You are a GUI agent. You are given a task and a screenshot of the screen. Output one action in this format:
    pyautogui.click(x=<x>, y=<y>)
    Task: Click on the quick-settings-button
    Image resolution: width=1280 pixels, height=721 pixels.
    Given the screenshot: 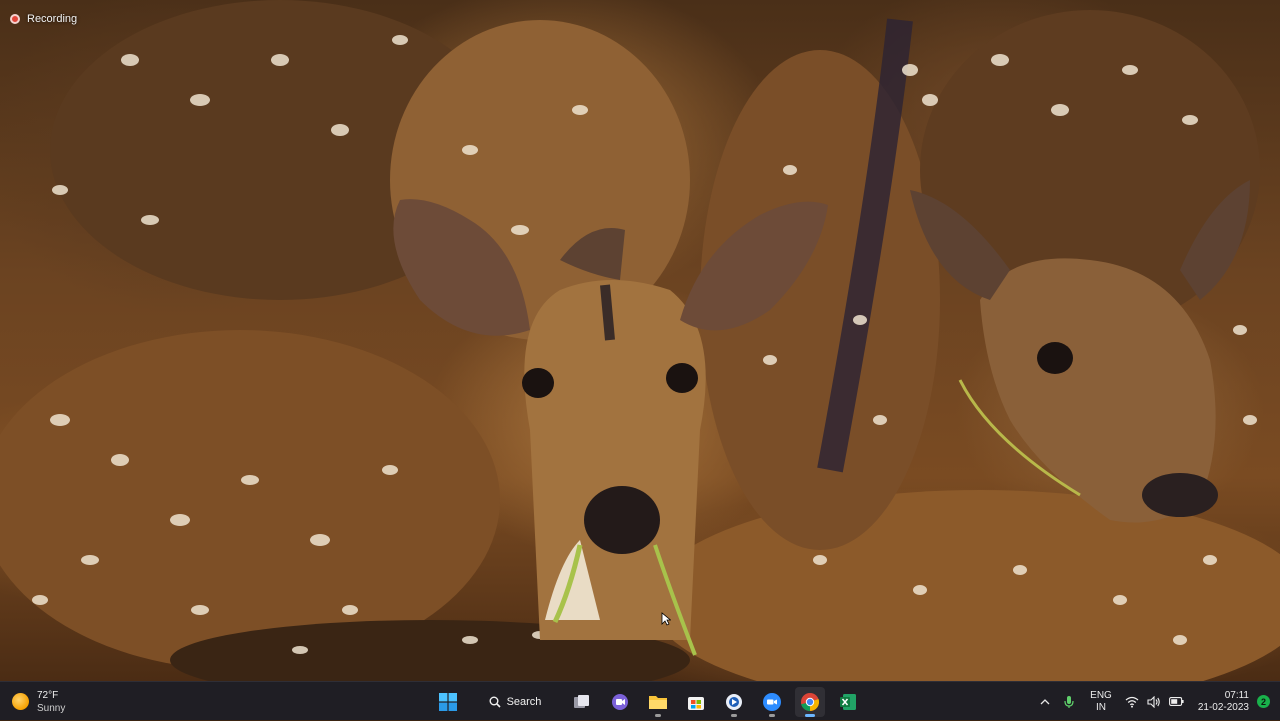 What is the action you would take?
    pyautogui.click(x=1154, y=701)
    